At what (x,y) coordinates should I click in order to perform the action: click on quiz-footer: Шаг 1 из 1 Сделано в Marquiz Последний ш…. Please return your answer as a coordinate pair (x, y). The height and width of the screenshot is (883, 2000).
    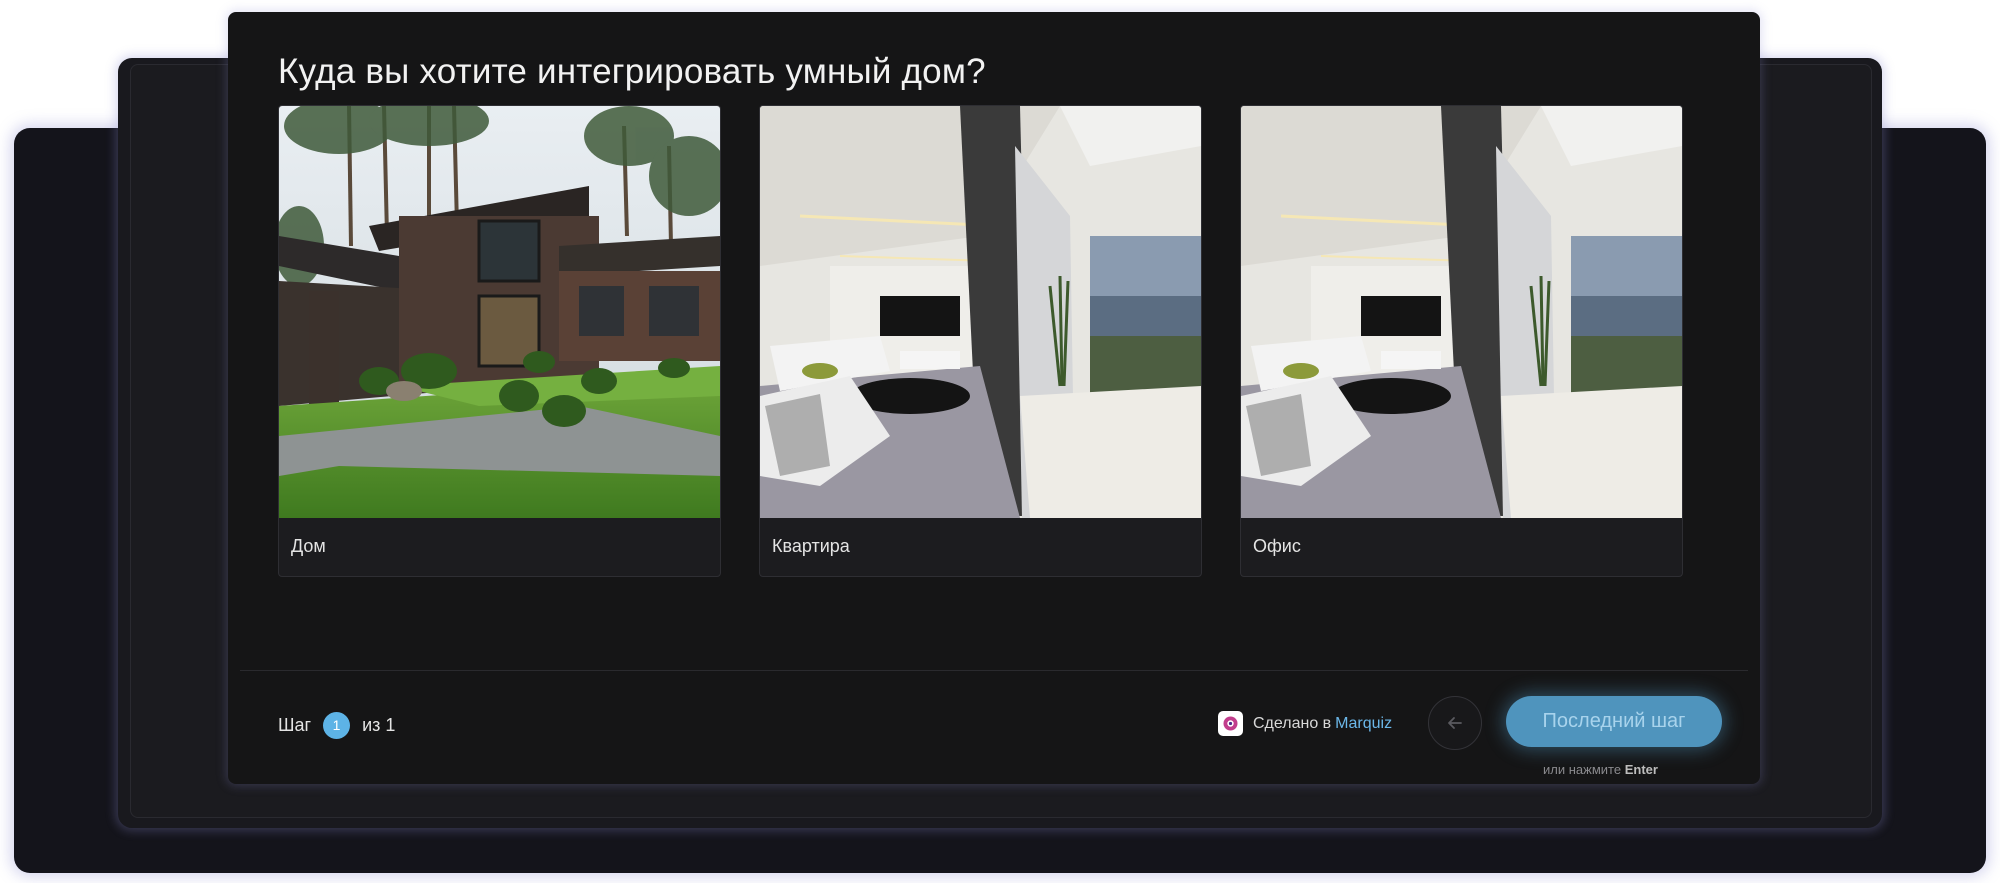
    Looking at the image, I should click on (994, 724).